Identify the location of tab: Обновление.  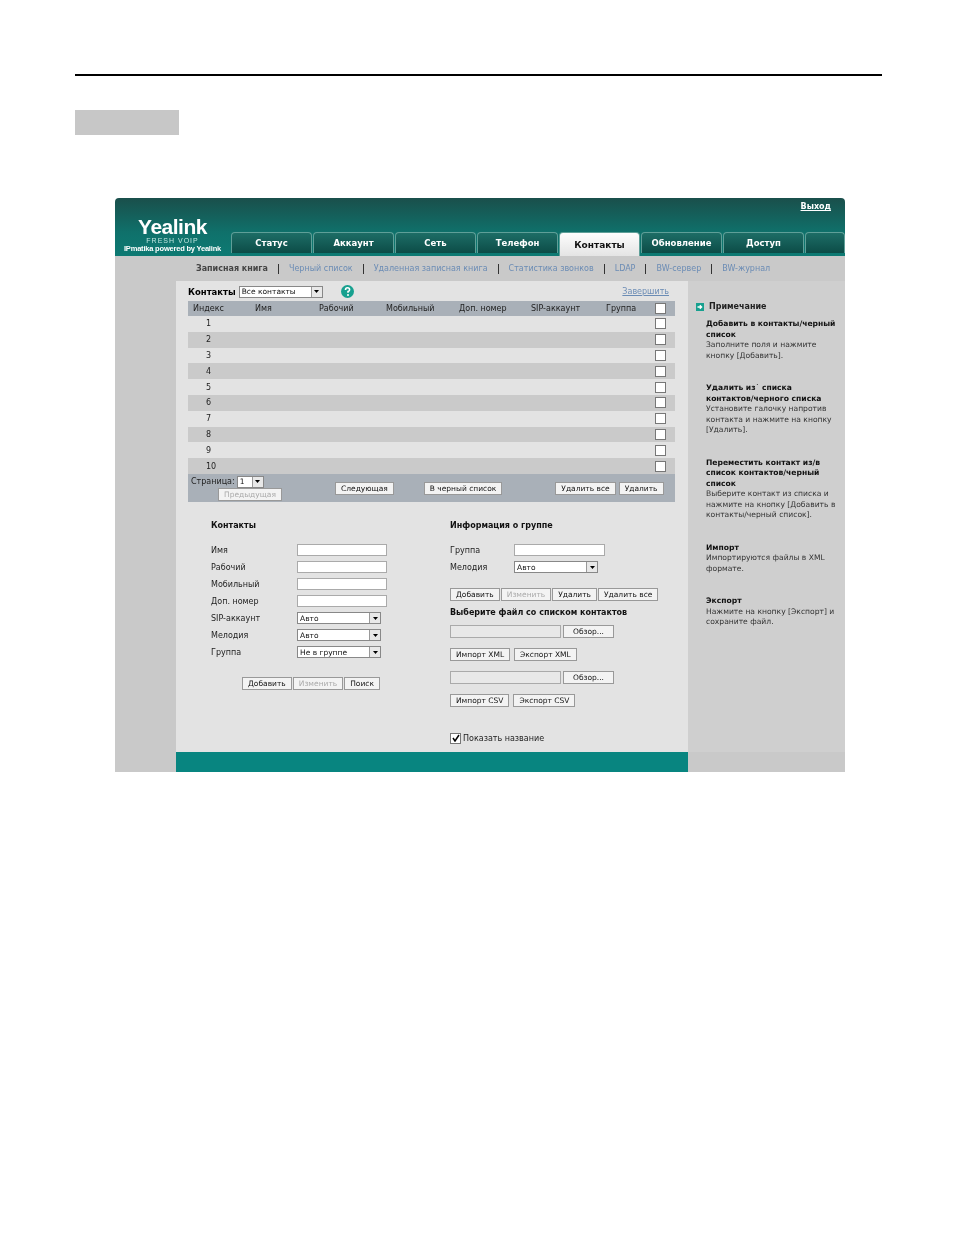
(681, 242).